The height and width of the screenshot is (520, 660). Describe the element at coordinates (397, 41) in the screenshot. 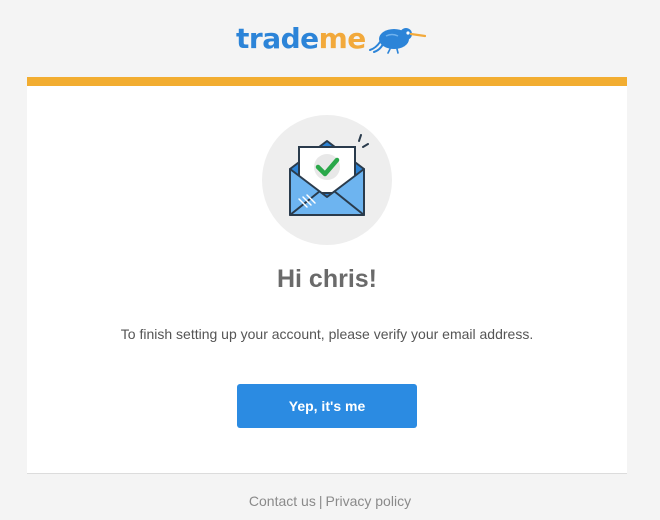

I see `kiwi-bird-icon` at that location.